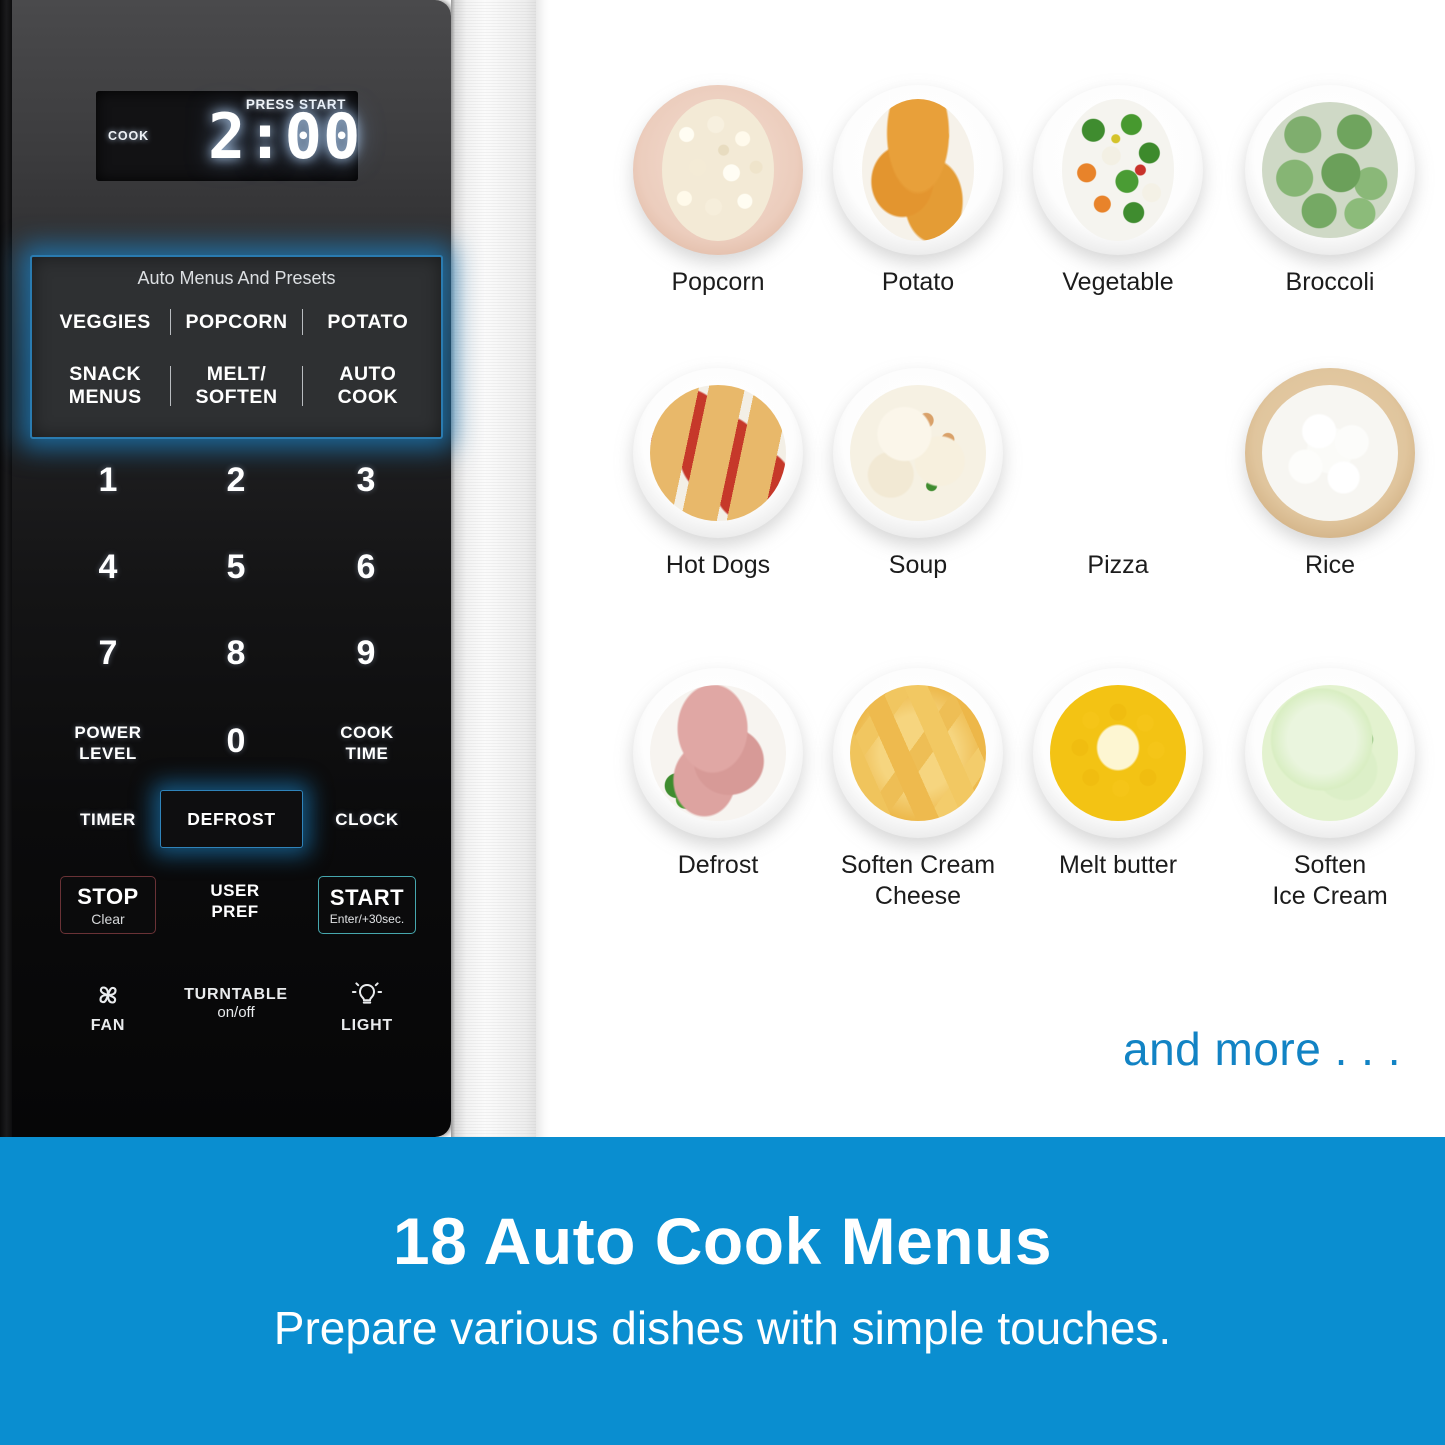 The width and height of the screenshot is (1445, 1445). I want to click on hot-dogs-plate, so click(718, 453).